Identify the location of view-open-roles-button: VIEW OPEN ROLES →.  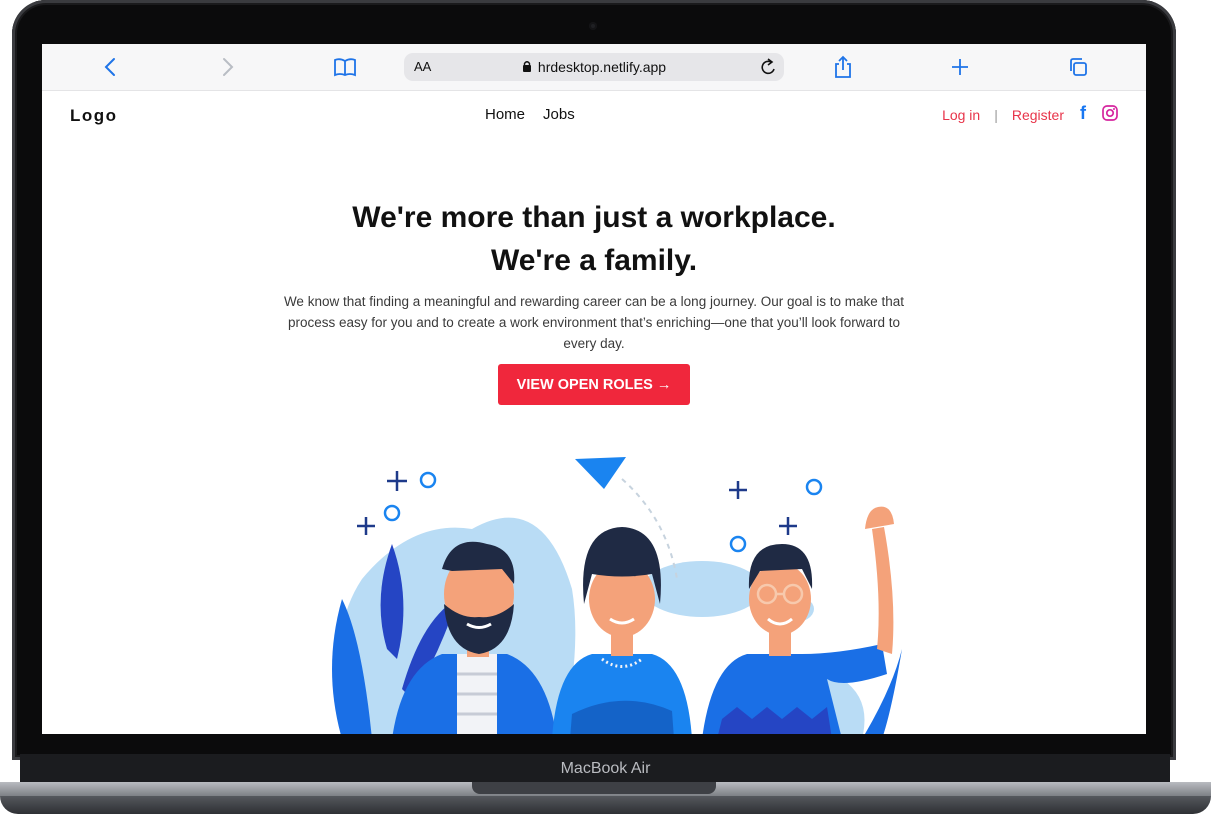
(594, 384).